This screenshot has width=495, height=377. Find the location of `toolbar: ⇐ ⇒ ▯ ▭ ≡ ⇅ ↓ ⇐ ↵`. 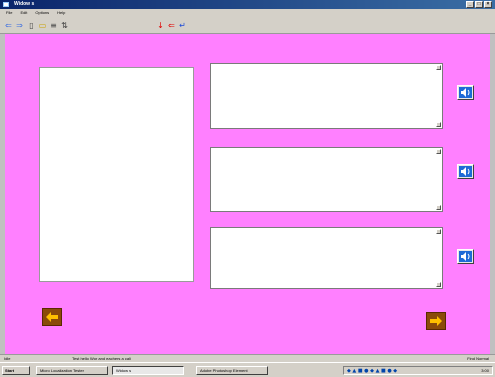

toolbar: ⇐ ⇒ ▯ ▭ ≡ ⇅ ↓ ⇐ ↵ is located at coordinates (247, 25).